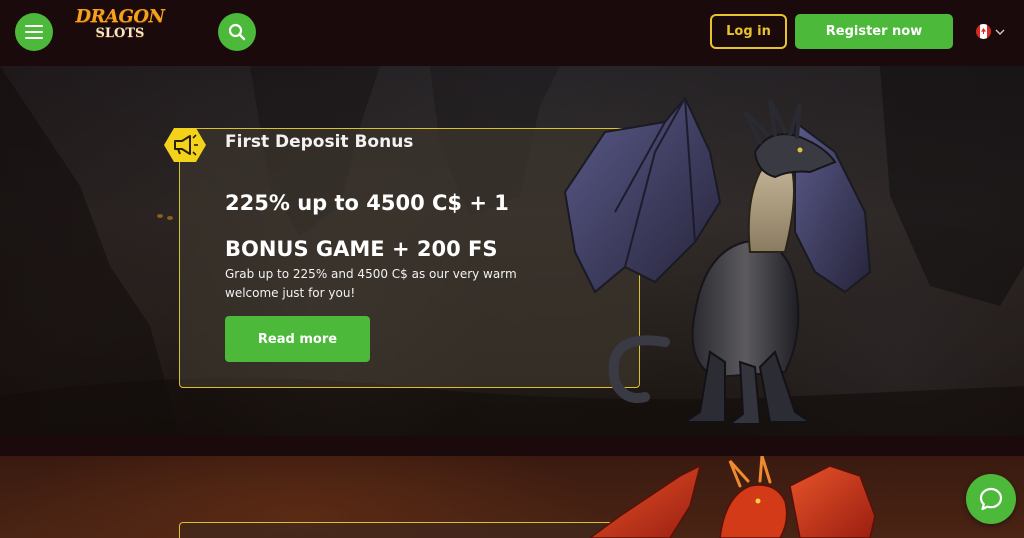 The height and width of the screenshot is (538, 1024). I want to click on chat-icon, so click(991, 499).